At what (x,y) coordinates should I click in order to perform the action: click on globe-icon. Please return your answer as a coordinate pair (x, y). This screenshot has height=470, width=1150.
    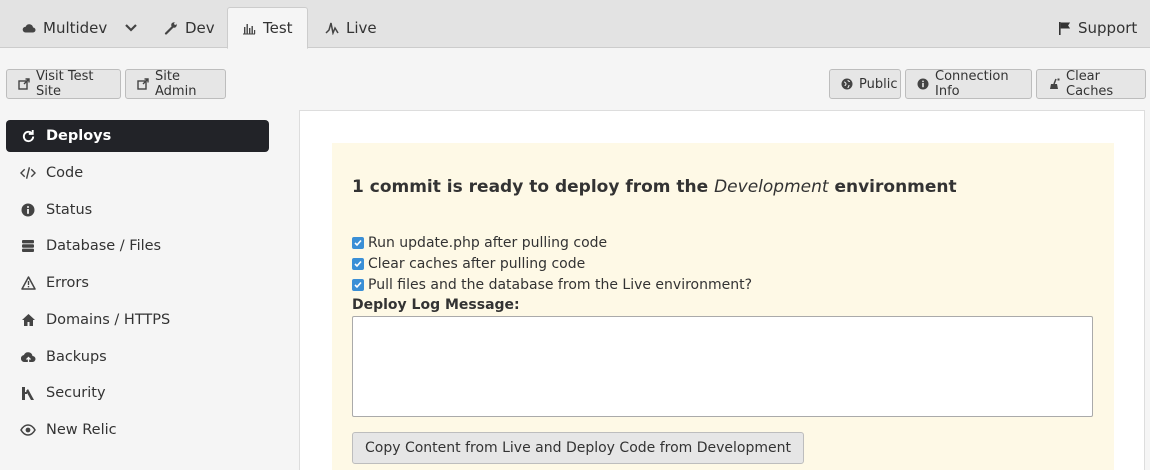
    Looking at the image, I should click on (847, 84).